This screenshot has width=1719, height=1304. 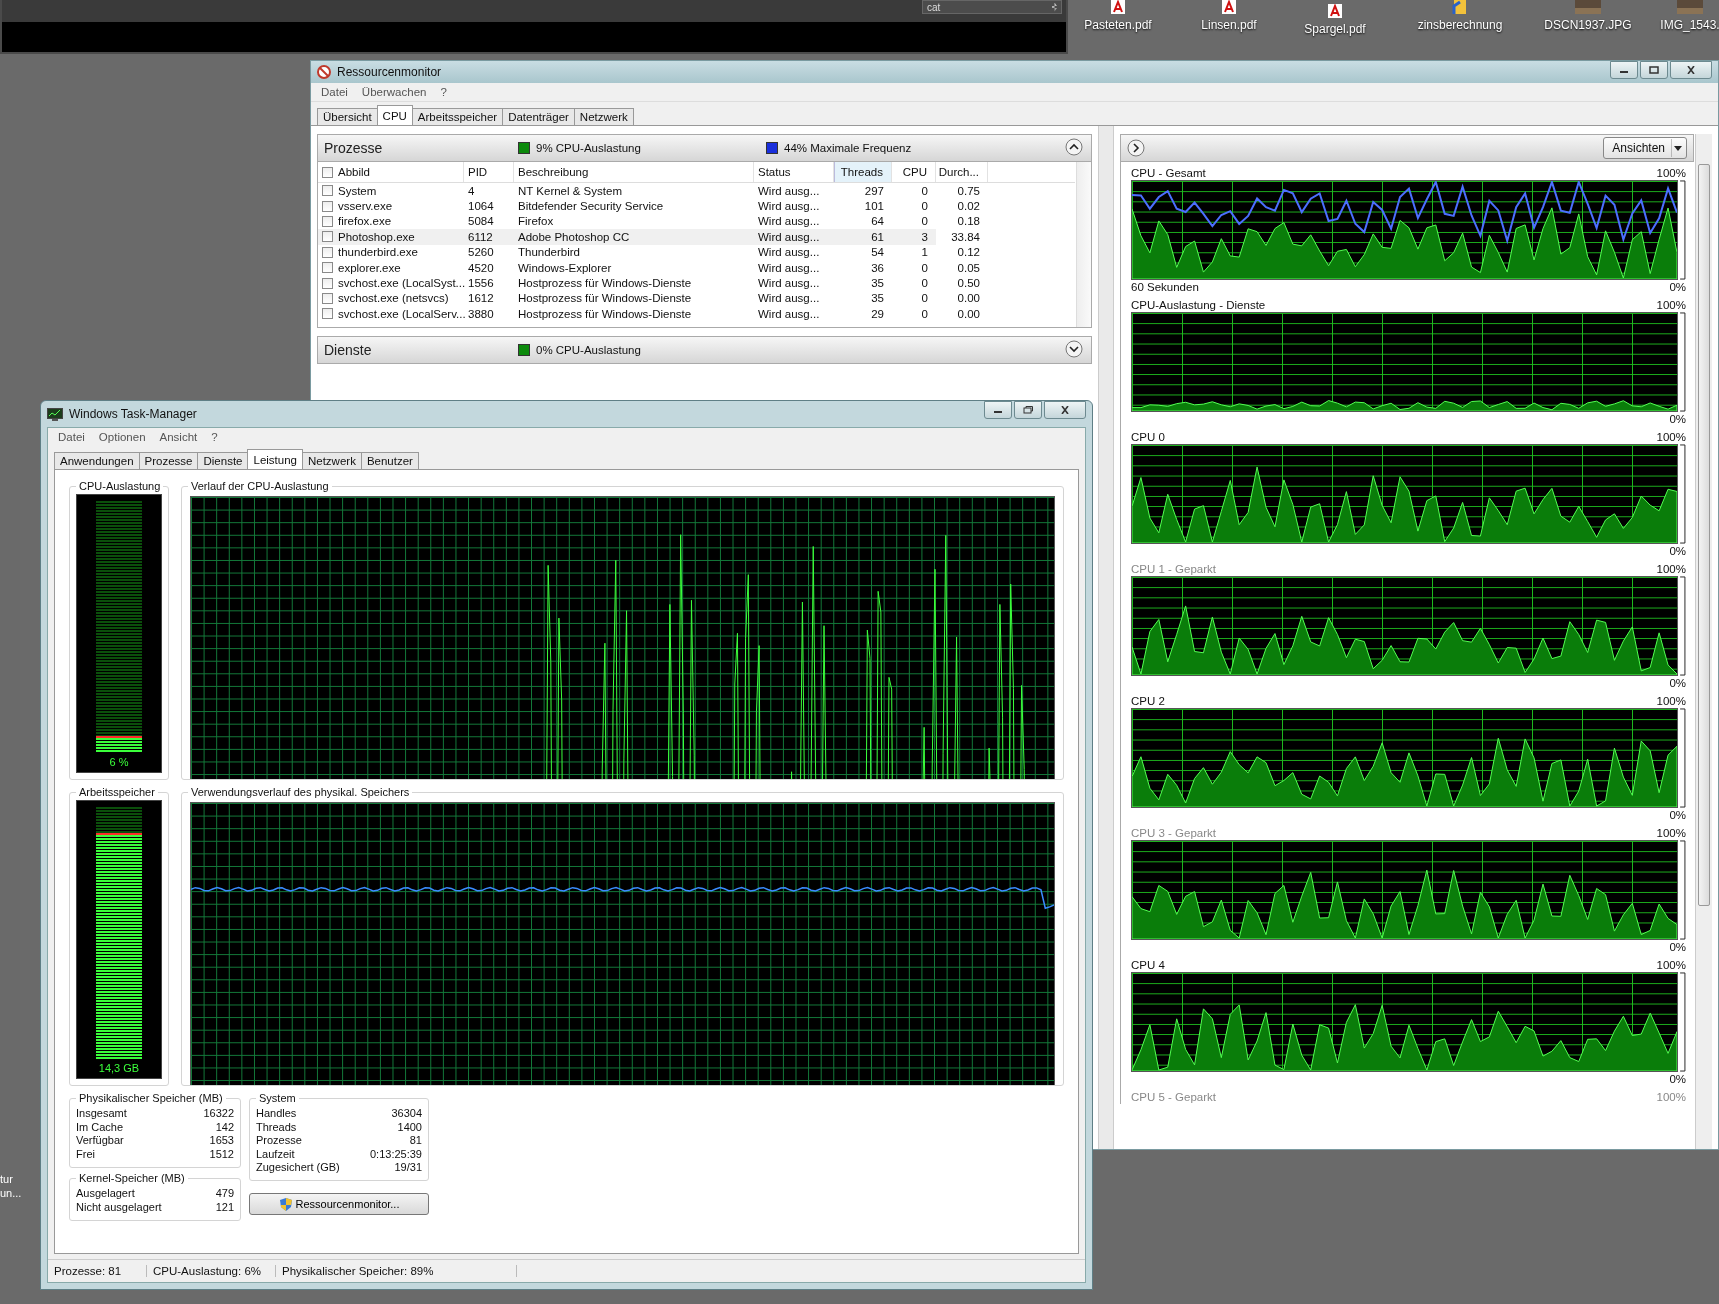 What do you see at coordinates (704, 350) in the screenshot?
I see `section-header: Dienste 0% CPU-Auslastung` at bounding box center [704, 350].